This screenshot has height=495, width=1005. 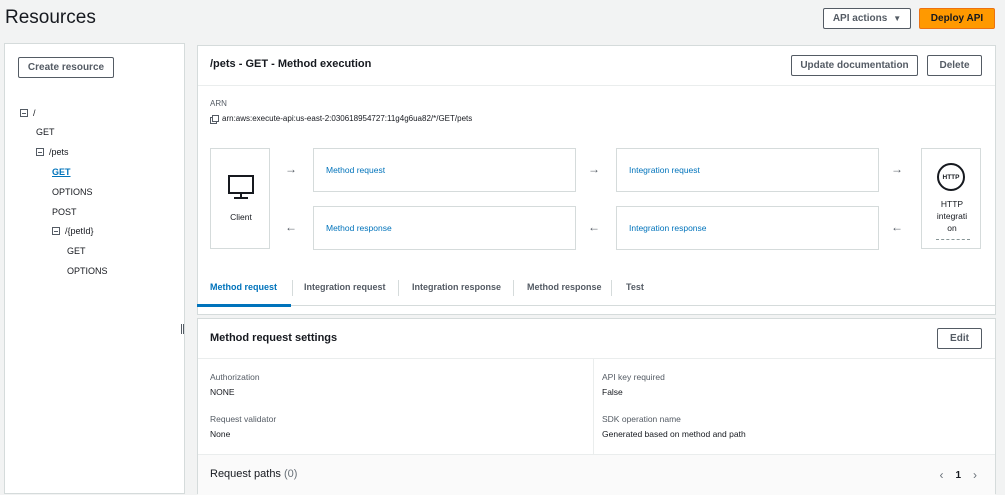 I want to click on api-key-required-label: API key required, so click(x=633, y=377).